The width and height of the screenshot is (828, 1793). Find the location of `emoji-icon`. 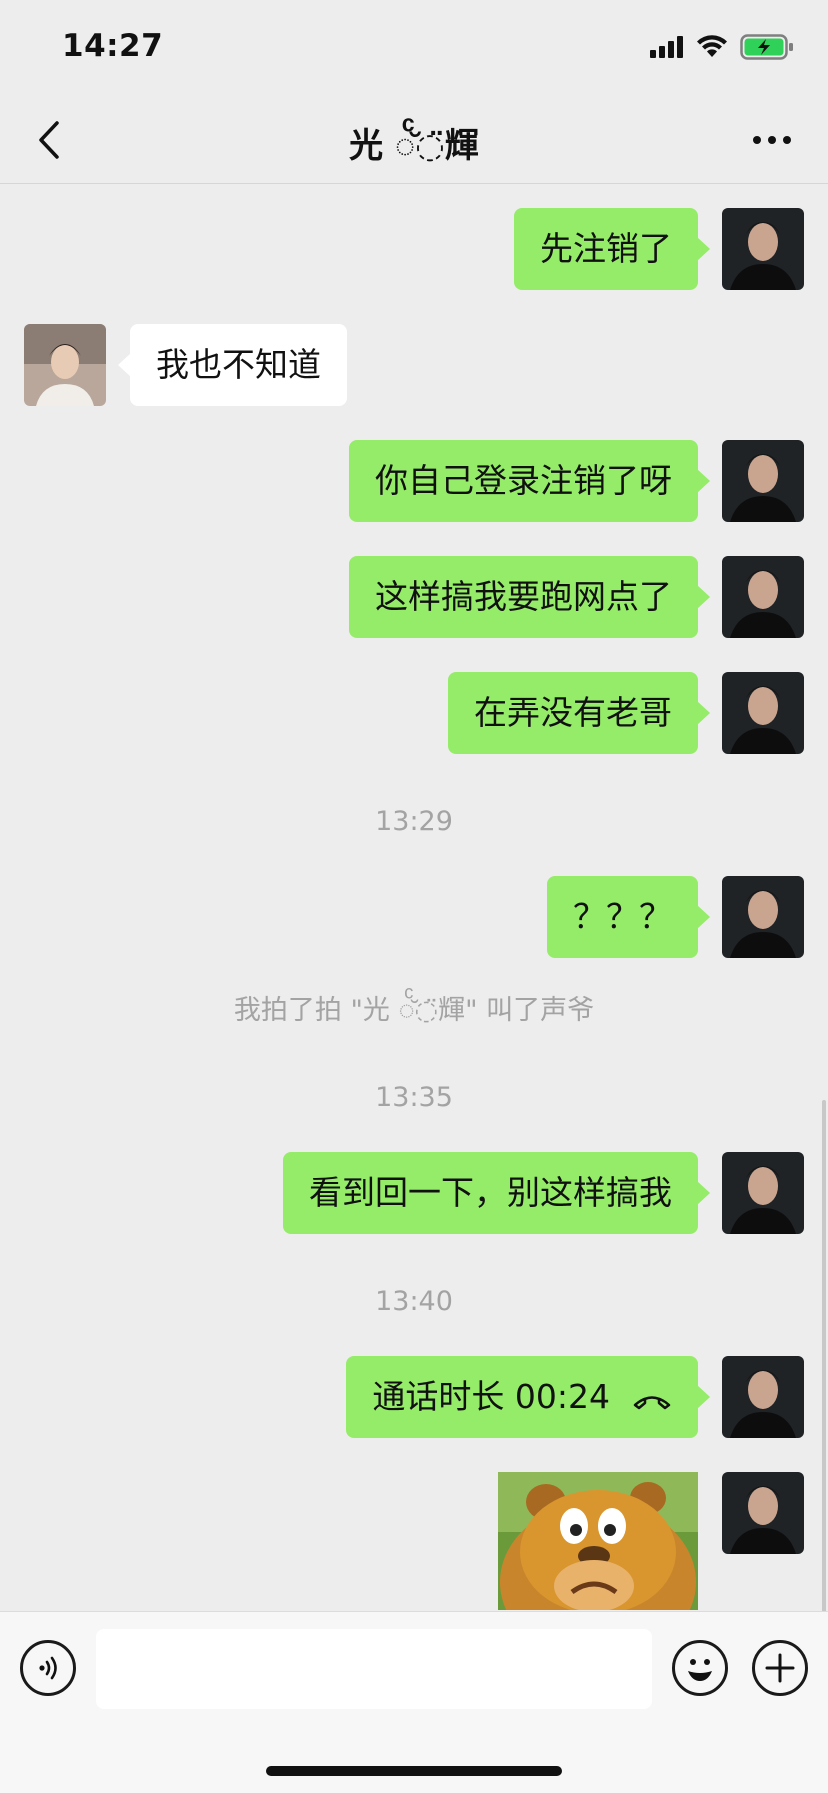

emoji-icon is located at coordinates (700, 1670).